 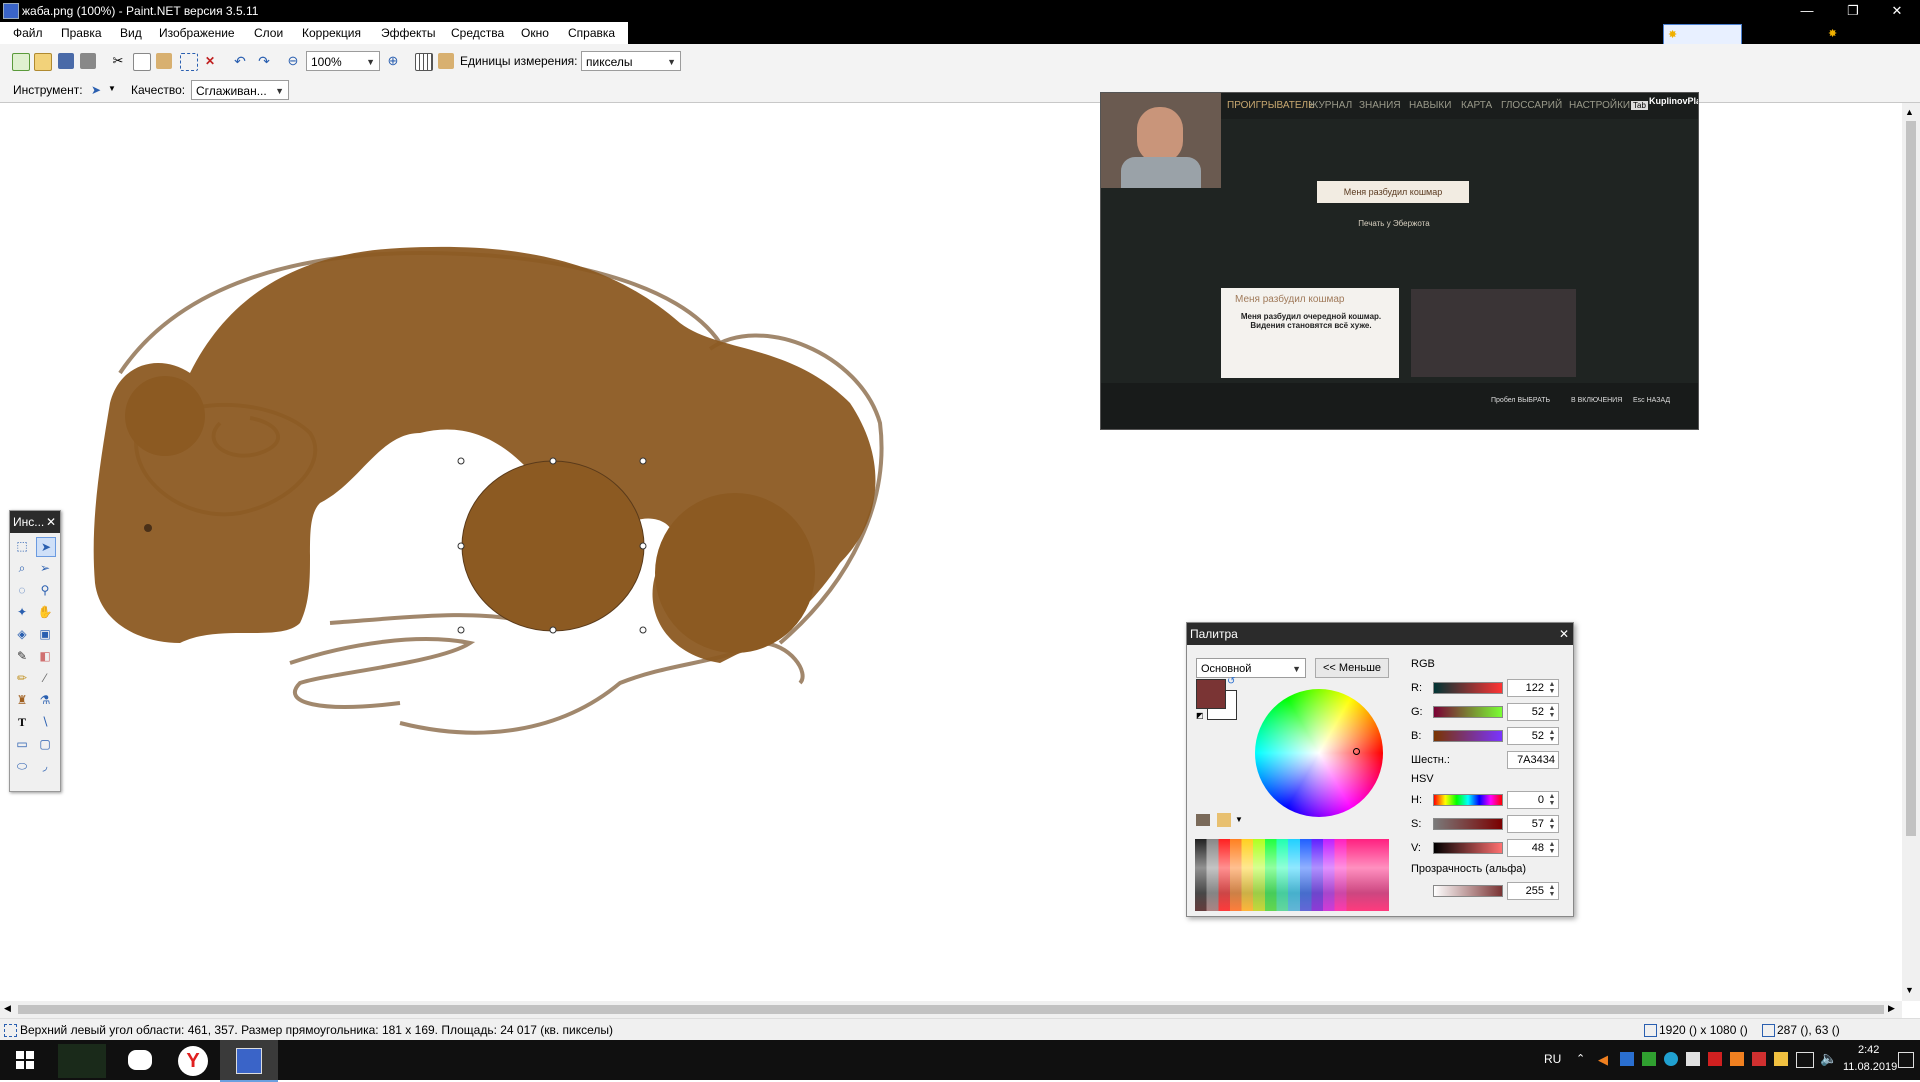 What do you see at coordinates (22, 612) in the screenshot?
I see `magic-wand-tool-icon: ✦` at bounding box center [22, 612].